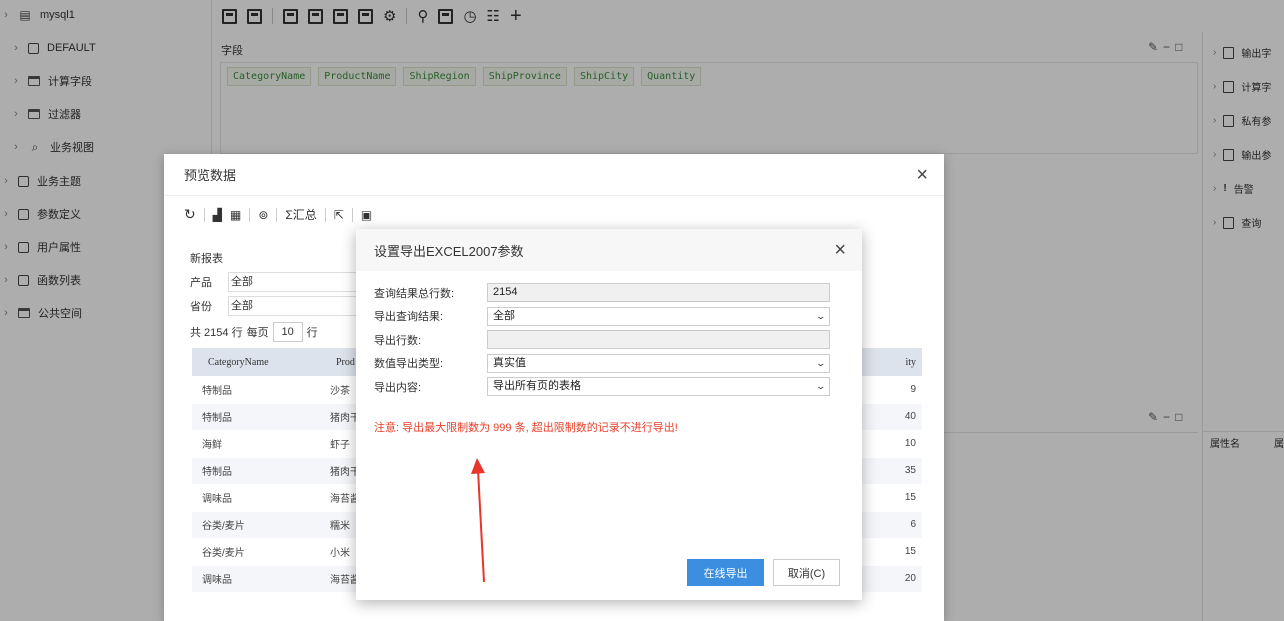 The image size is (1284, 621). Describe the element at coordinates (537, 386) in the screenshot. I see `select-value: 导出所有页的表格` at that location.